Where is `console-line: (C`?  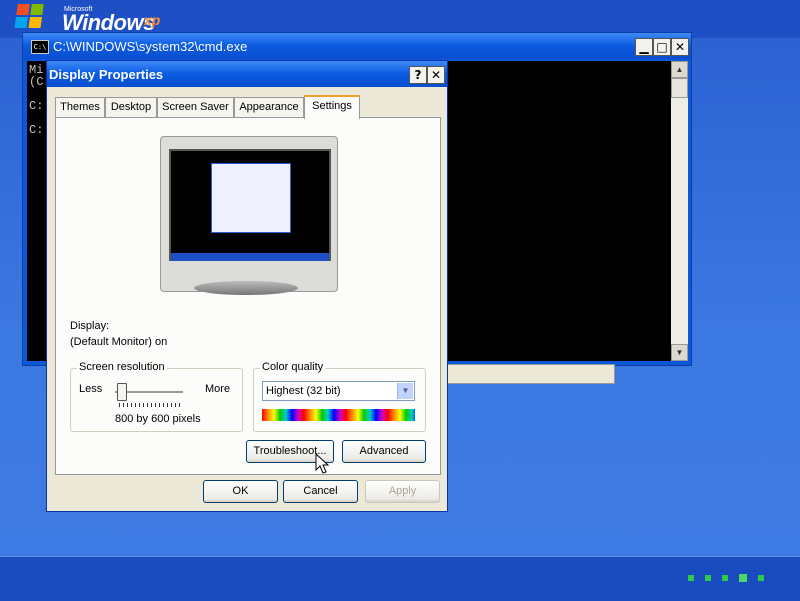 console-line: (C is located at coordinates (36, 82).